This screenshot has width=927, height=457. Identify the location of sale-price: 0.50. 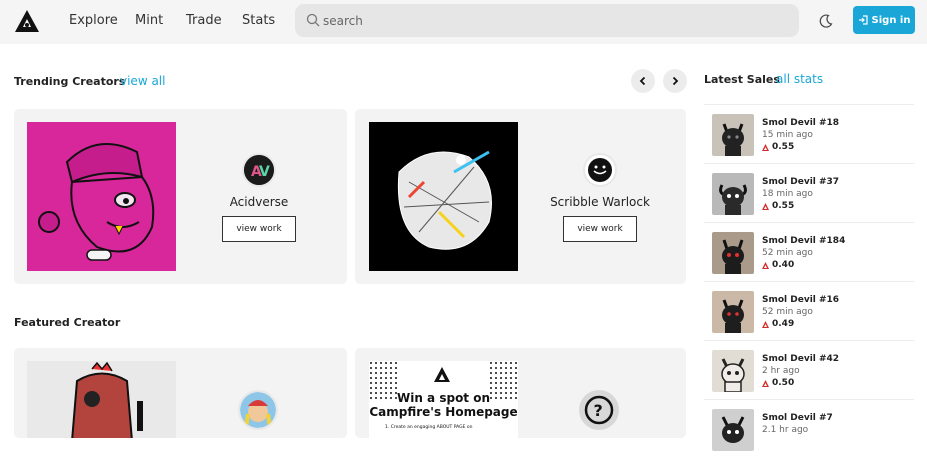
(778, 383).